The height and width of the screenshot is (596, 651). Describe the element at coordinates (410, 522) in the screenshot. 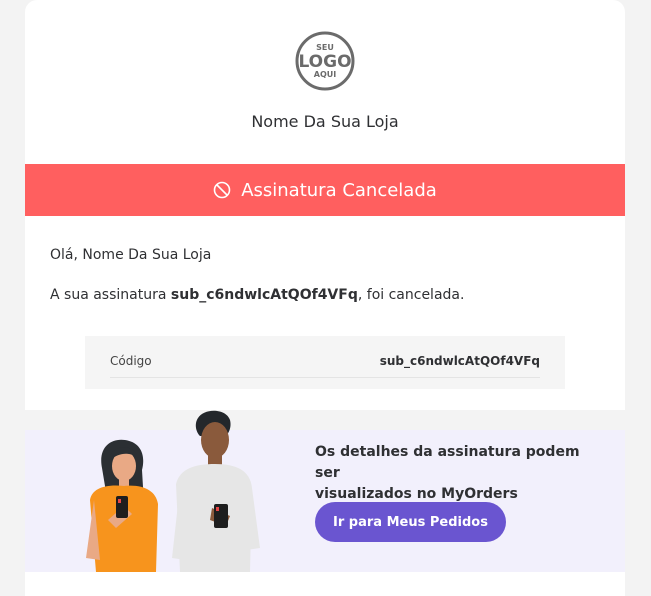

I see `go-to-my-orders-button: Ir para Meus Pedidos` at that location.